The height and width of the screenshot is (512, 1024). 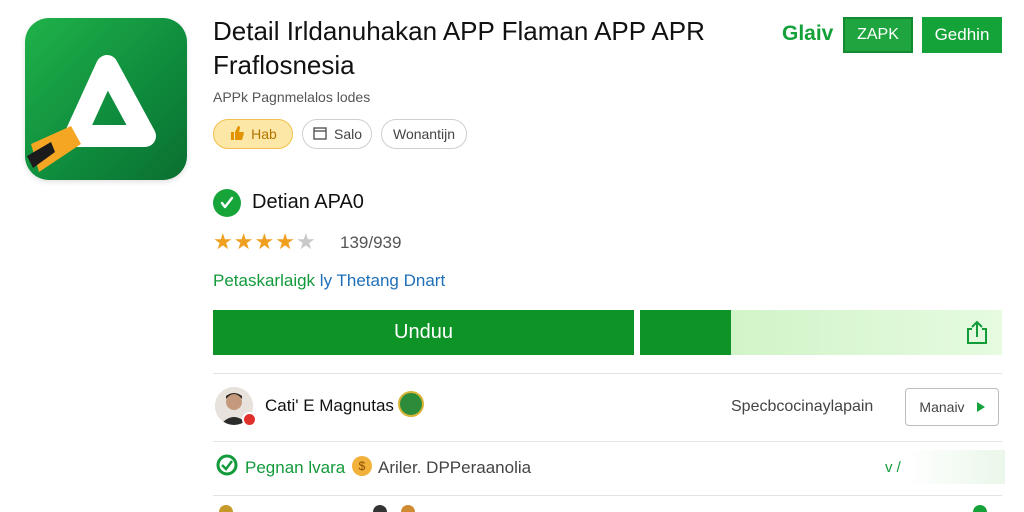 What do you see at coordinates (348, 134) in the screenshot?
I see `chip-label: Salo` at bounding box center [348, 134].